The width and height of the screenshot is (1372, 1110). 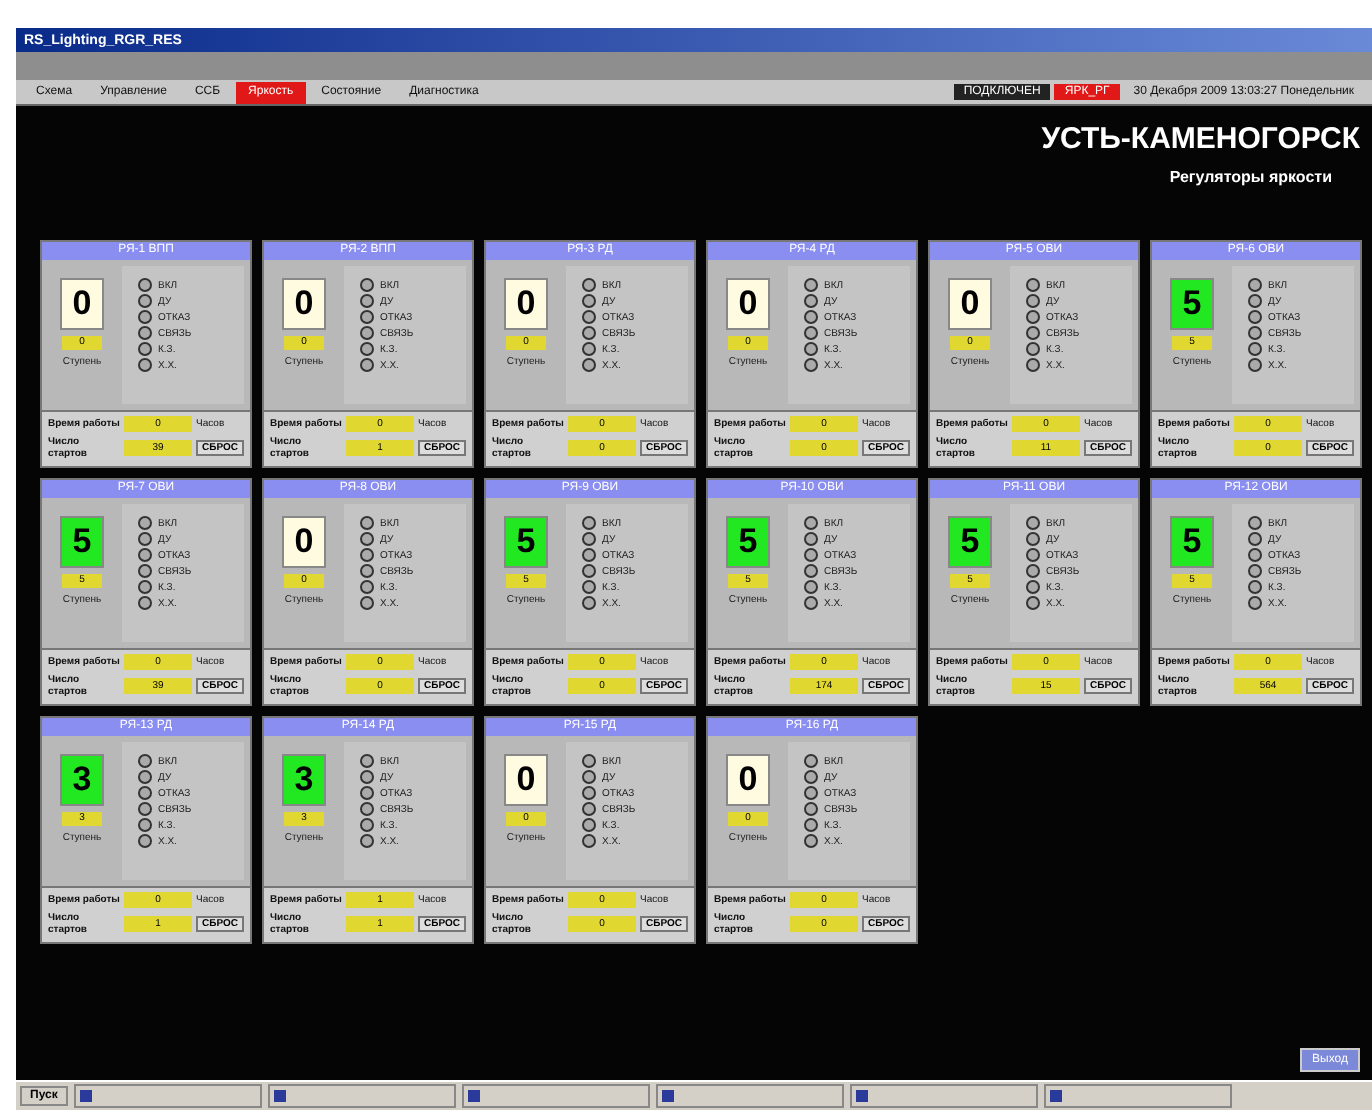 I want to click on city-title: УСТЬ-КАМЕНОГОРСК, so click(x=1200, y=139).